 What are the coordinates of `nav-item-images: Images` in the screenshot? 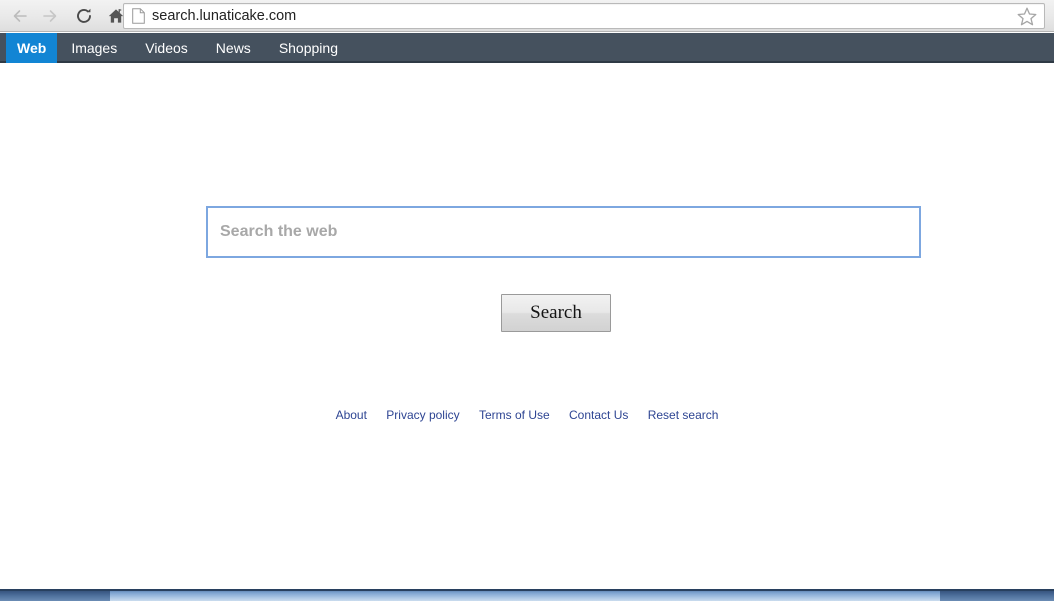 It's located at (94, 48).